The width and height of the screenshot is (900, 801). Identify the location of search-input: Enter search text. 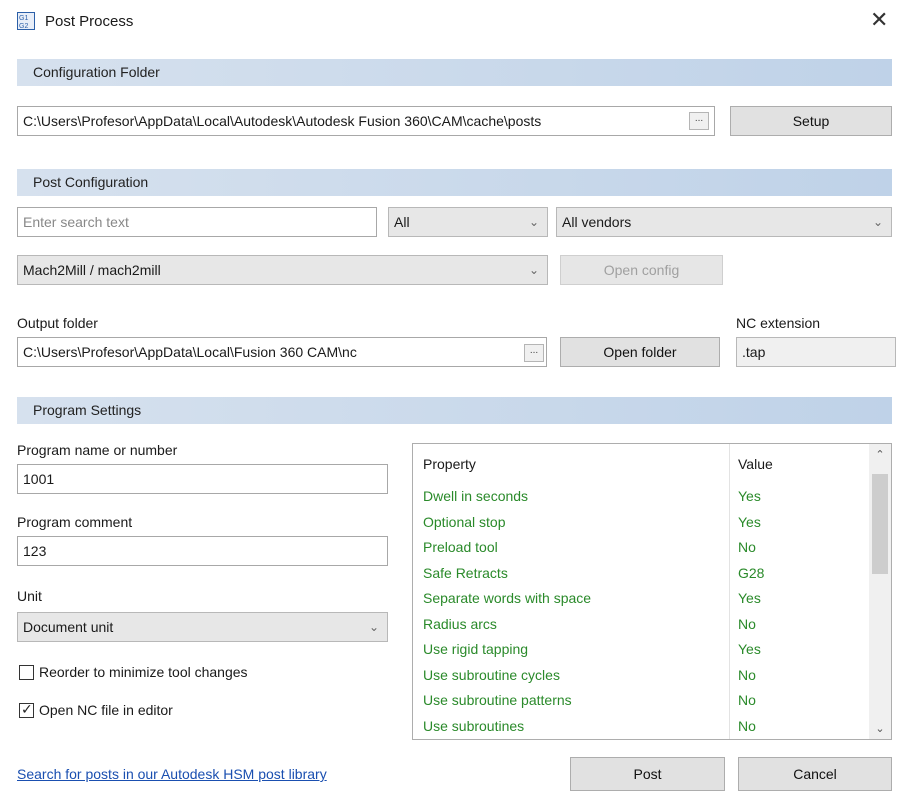
(197, 222).